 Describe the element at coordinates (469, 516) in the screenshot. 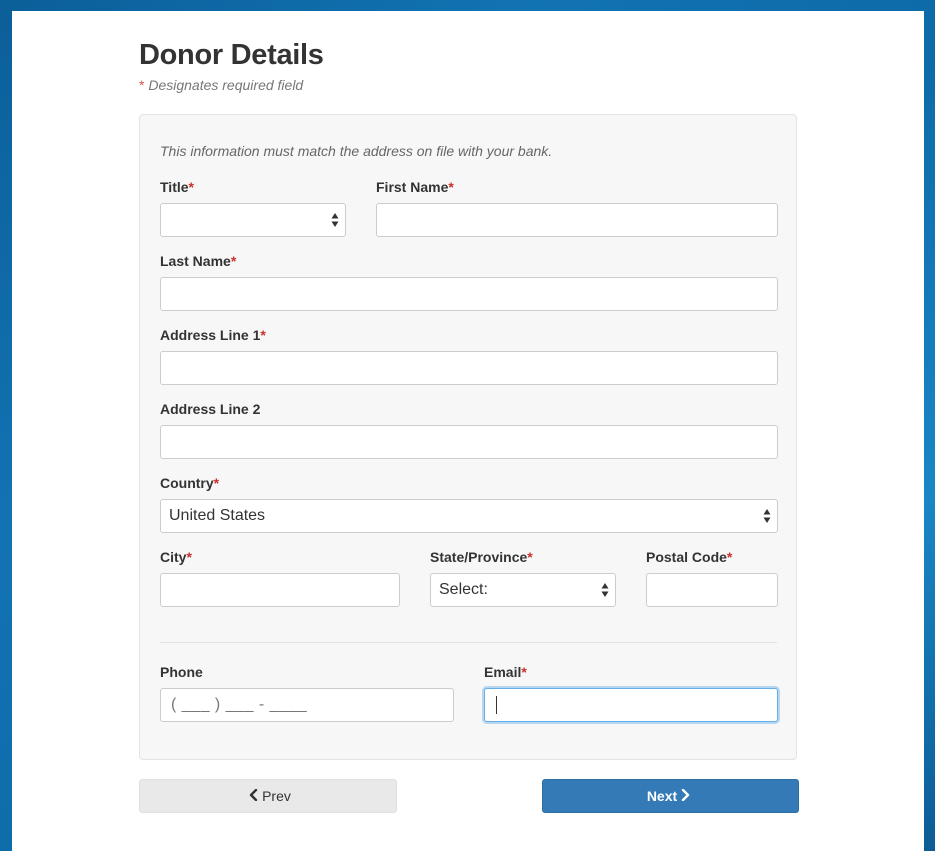

I see `country-select: United States` at that location.